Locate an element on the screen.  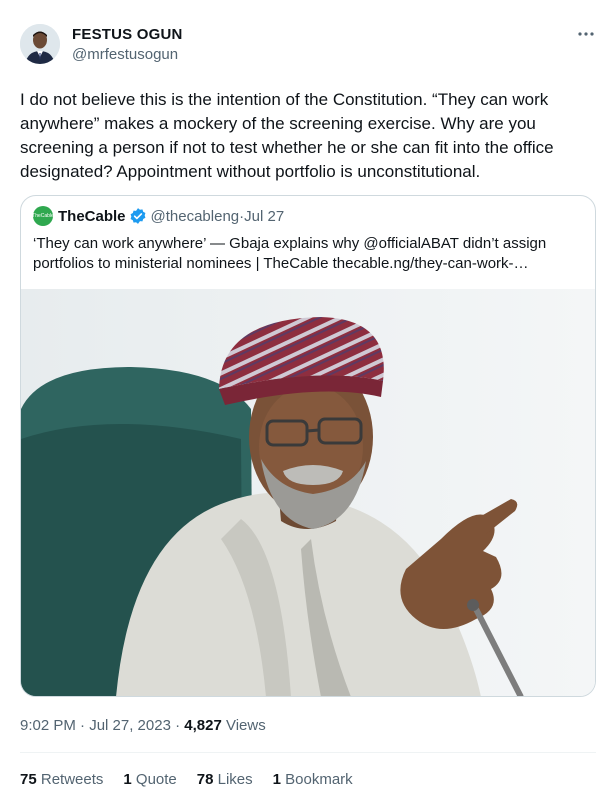
likes-stat: 78 Likes is located at coordinates (225, 779).